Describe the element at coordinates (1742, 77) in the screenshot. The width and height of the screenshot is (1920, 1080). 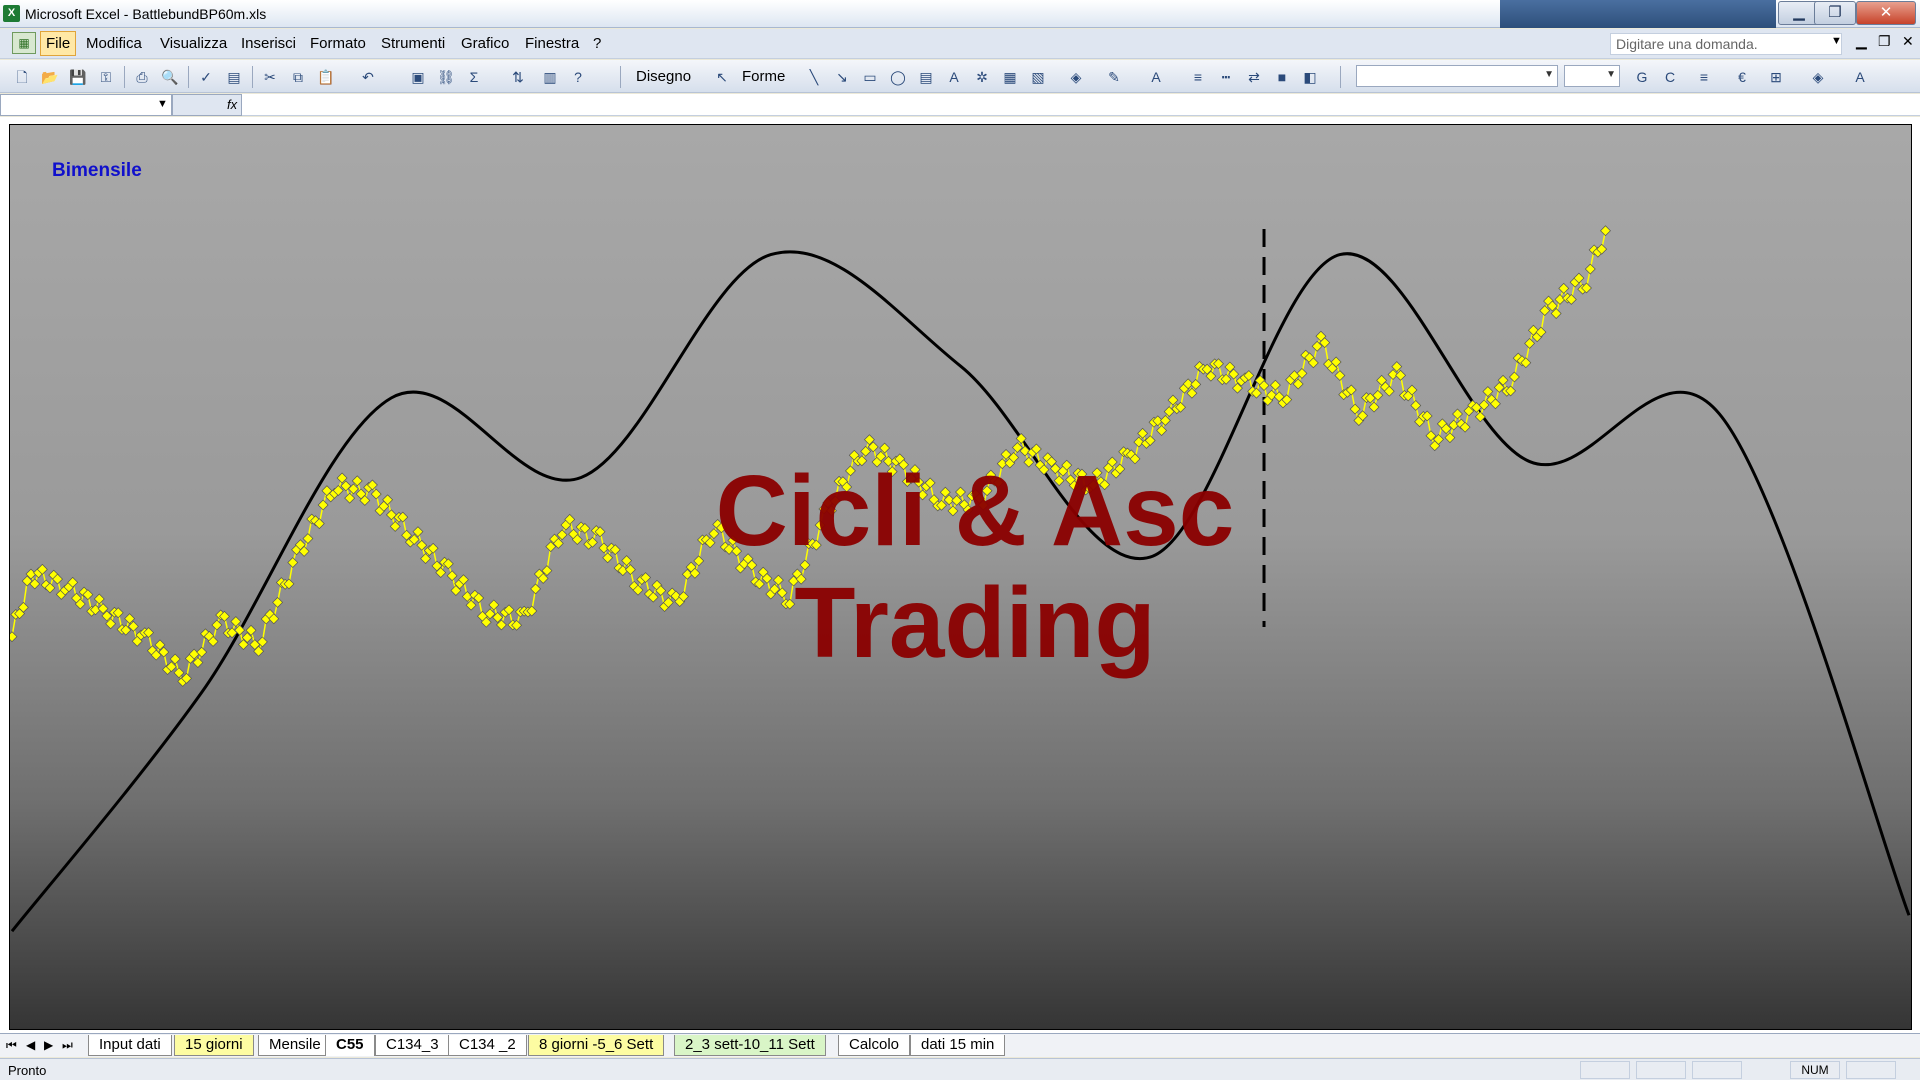
I see `euro-icon: €` at that location.